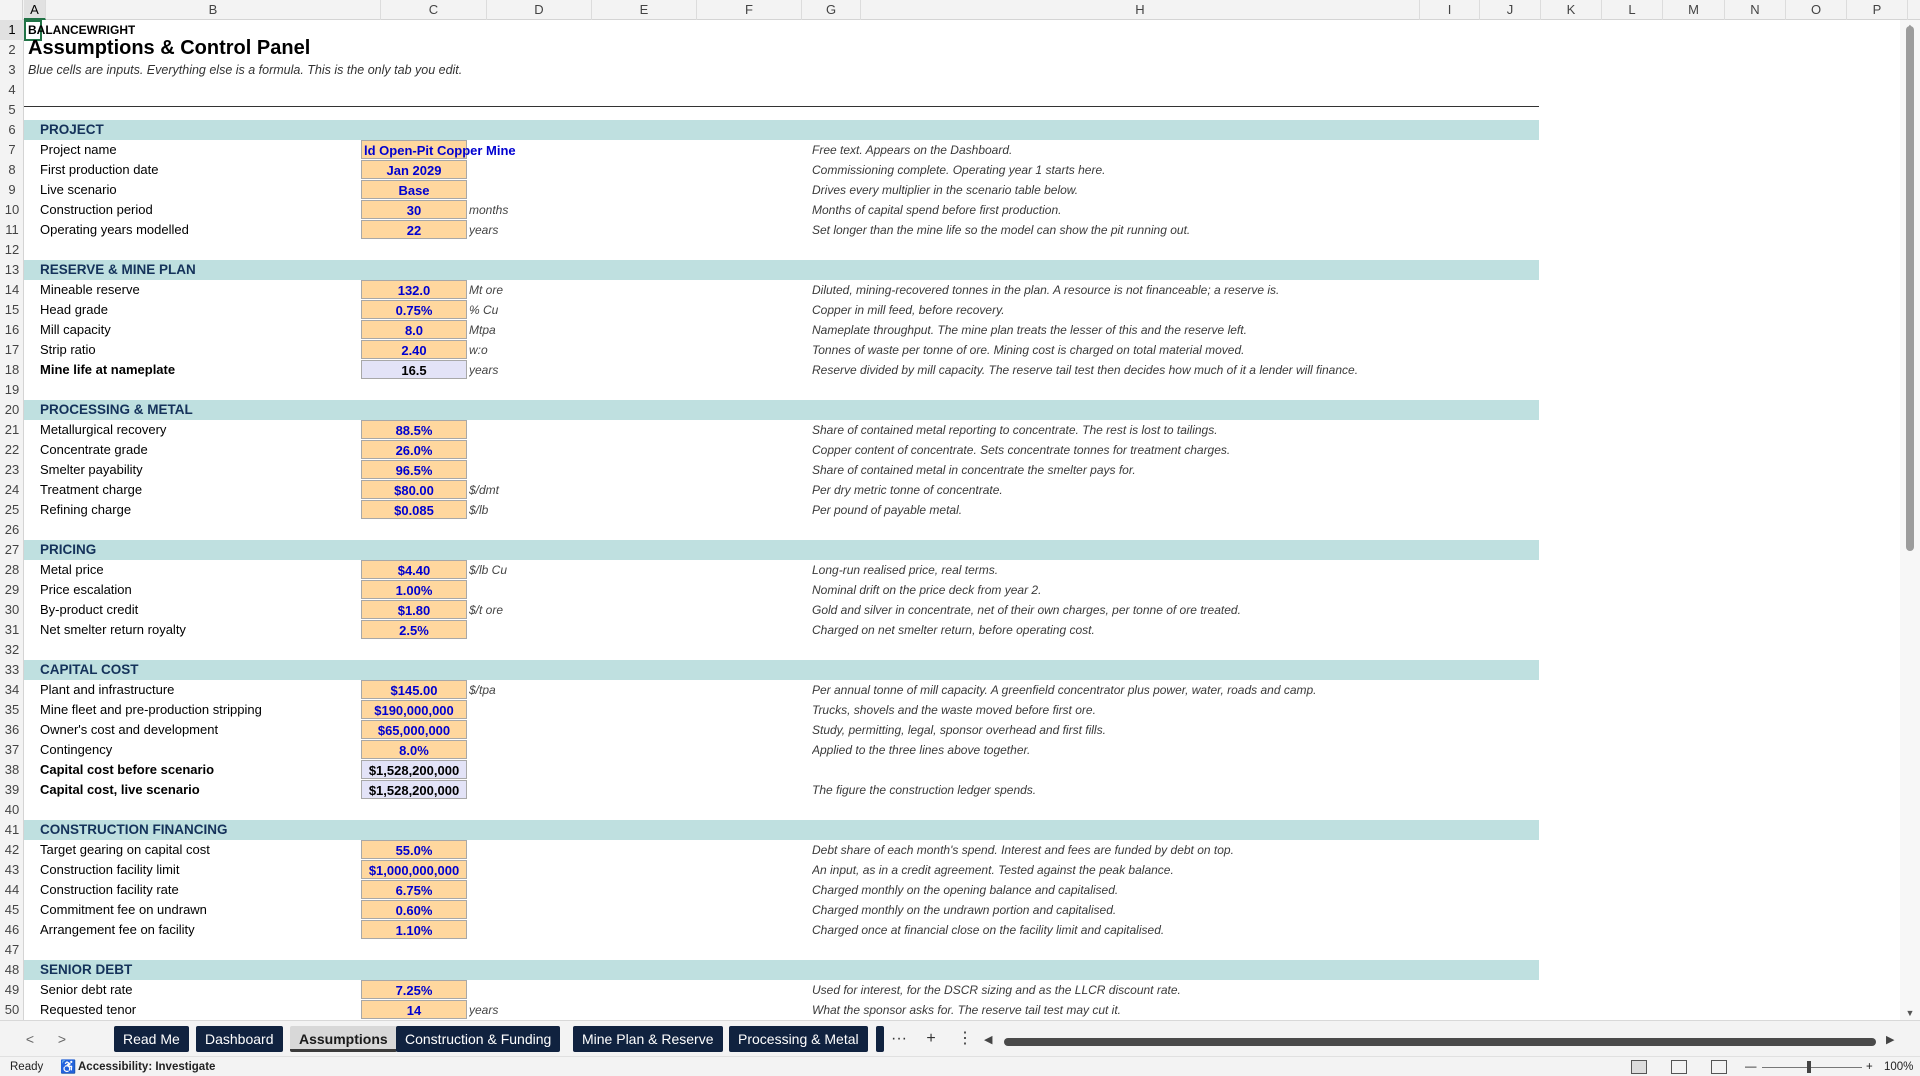 This screenshot has height=1076, width=1920. What do you see at coordinates (1719, 1067) in the screenshot?
I see `page-break-view-icon` at bounding box center [1719, 1067].